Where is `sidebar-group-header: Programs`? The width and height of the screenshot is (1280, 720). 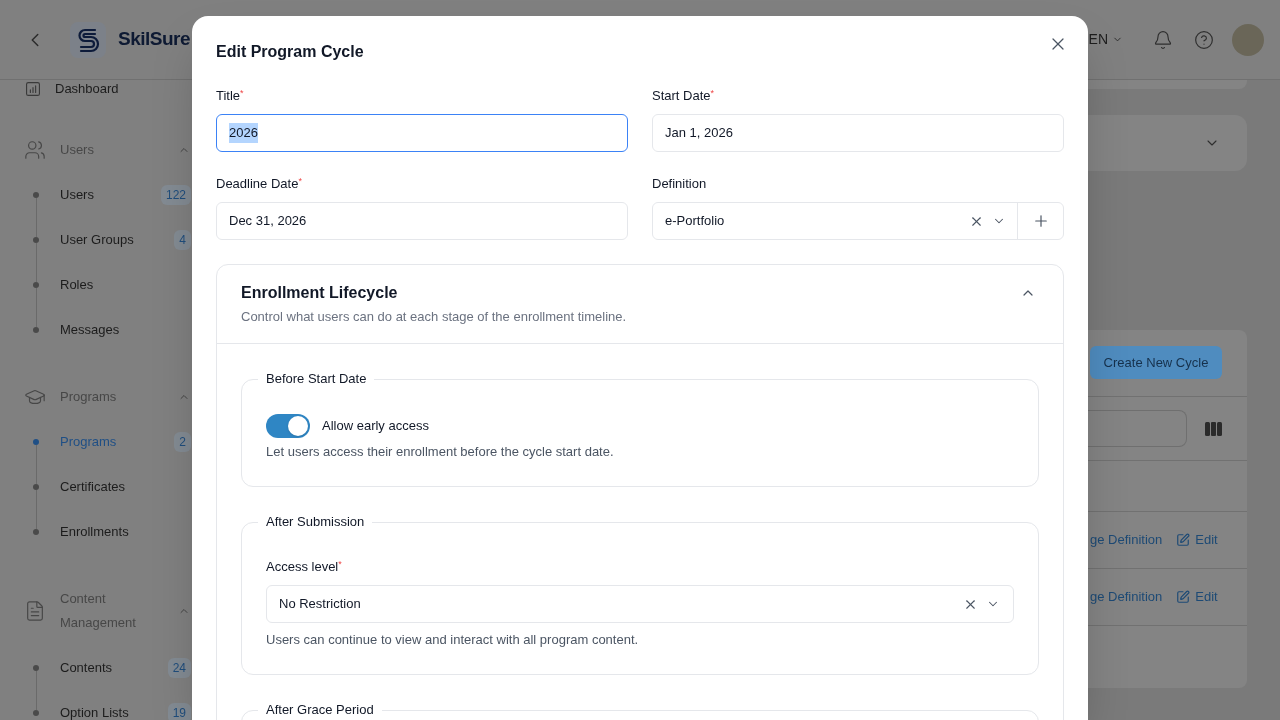 sidebar-group-header: Programs is located at coordinates (96, 396).